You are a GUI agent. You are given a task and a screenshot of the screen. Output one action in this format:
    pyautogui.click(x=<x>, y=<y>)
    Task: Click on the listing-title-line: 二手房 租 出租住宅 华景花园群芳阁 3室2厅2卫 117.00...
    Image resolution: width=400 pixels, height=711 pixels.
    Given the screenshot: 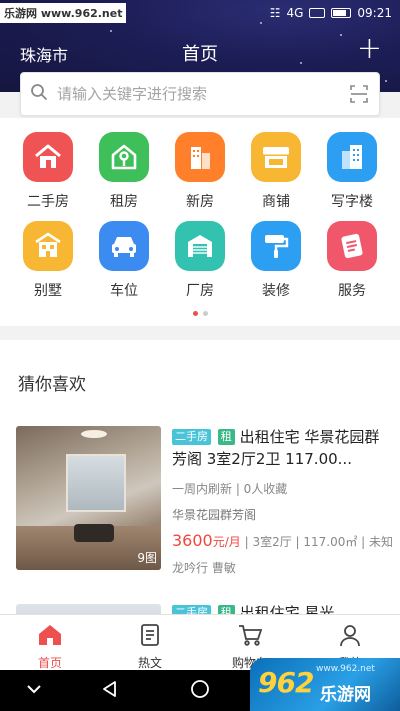 What is the action you would take?
    pyautogui.click(x=279, y=448)
    